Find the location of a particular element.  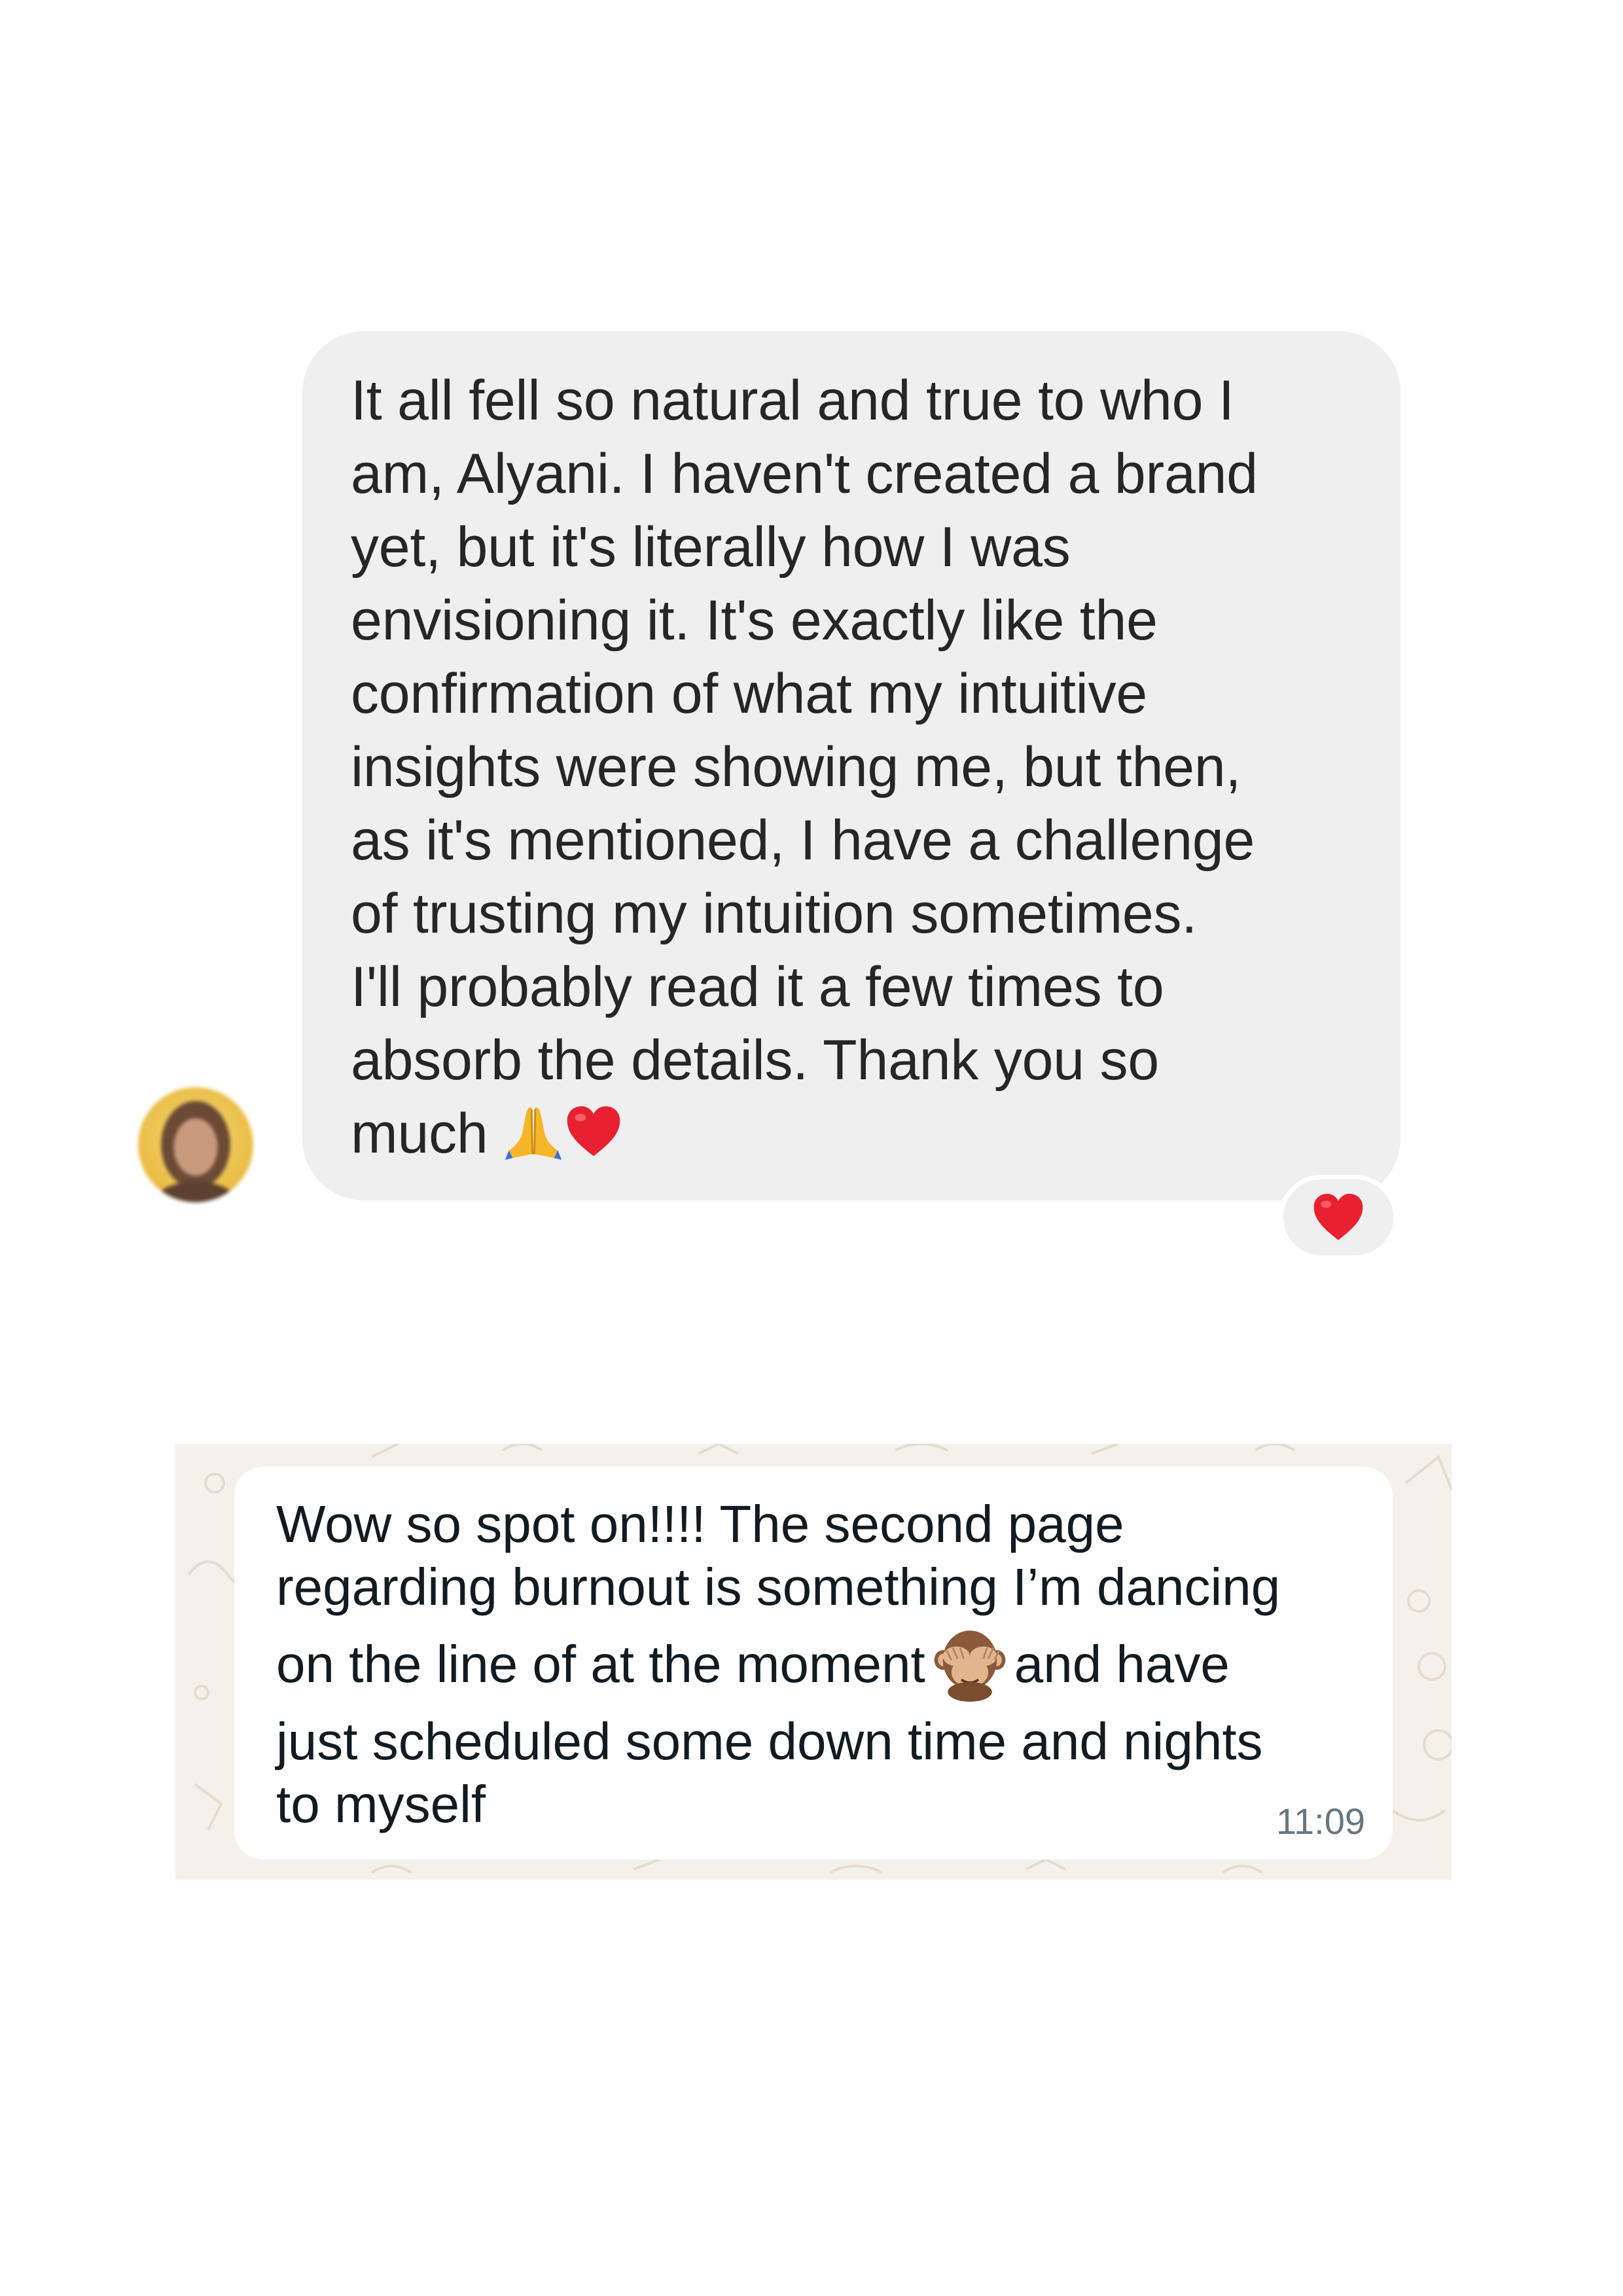

avatar-photo is located at coordinates (196, 1144).